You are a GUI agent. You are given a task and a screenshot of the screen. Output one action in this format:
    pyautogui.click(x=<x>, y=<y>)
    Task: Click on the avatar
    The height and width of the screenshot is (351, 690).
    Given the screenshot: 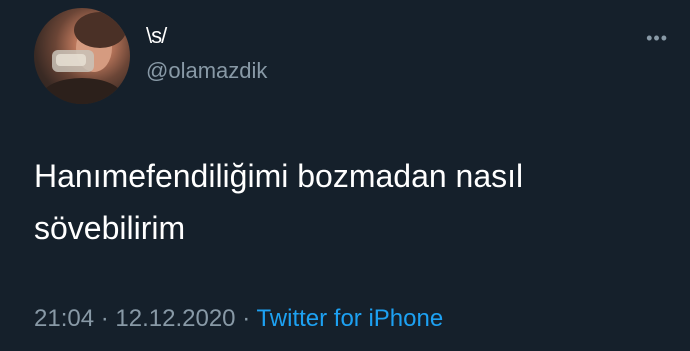 What is the action you would take?
    pyautogui.click(x=82, y=56)
    